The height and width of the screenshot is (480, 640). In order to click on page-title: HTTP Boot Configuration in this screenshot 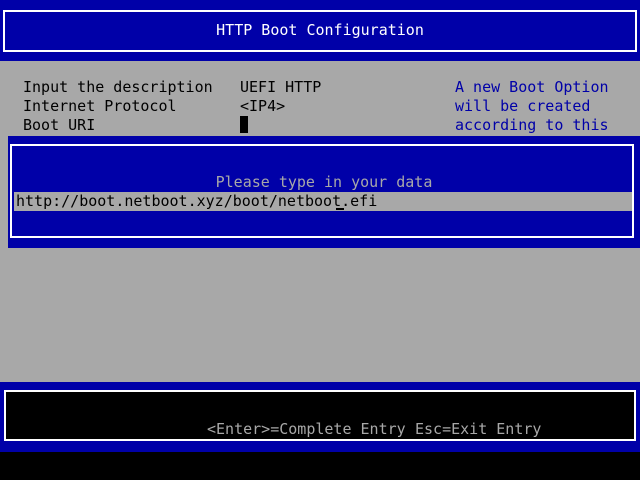, I will do `click(320, 30)`.